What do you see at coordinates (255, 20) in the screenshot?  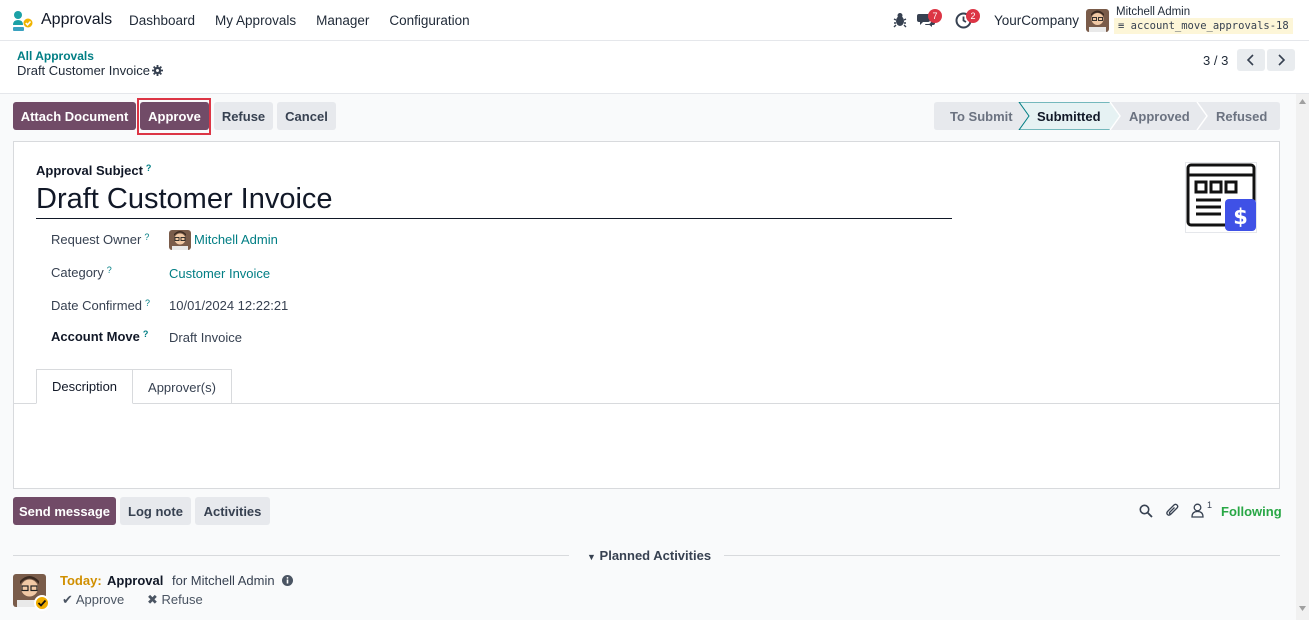 I see `menu-my-approvals: My Approvals` at bounding box center [255, 20].